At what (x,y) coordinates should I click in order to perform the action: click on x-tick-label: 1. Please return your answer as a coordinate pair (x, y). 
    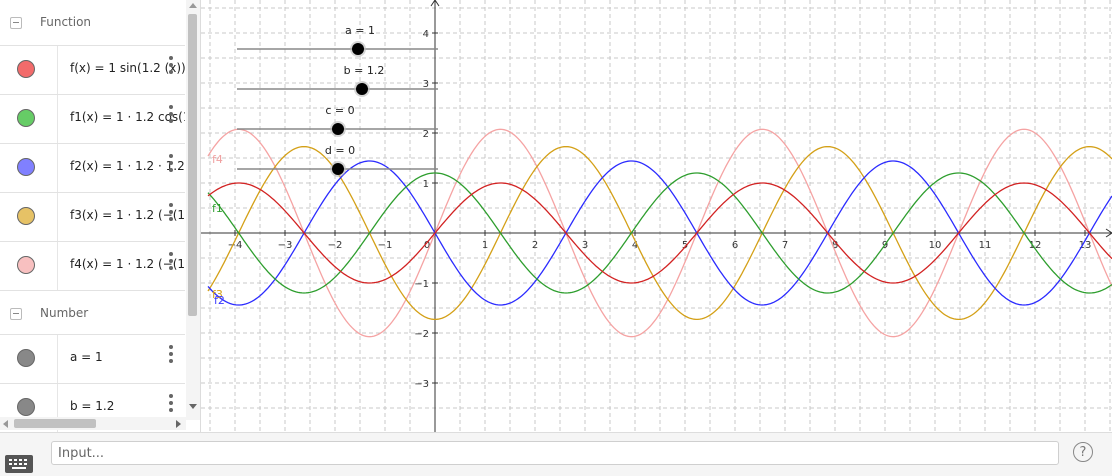
    Looking at the image, I should click on (485, 245).